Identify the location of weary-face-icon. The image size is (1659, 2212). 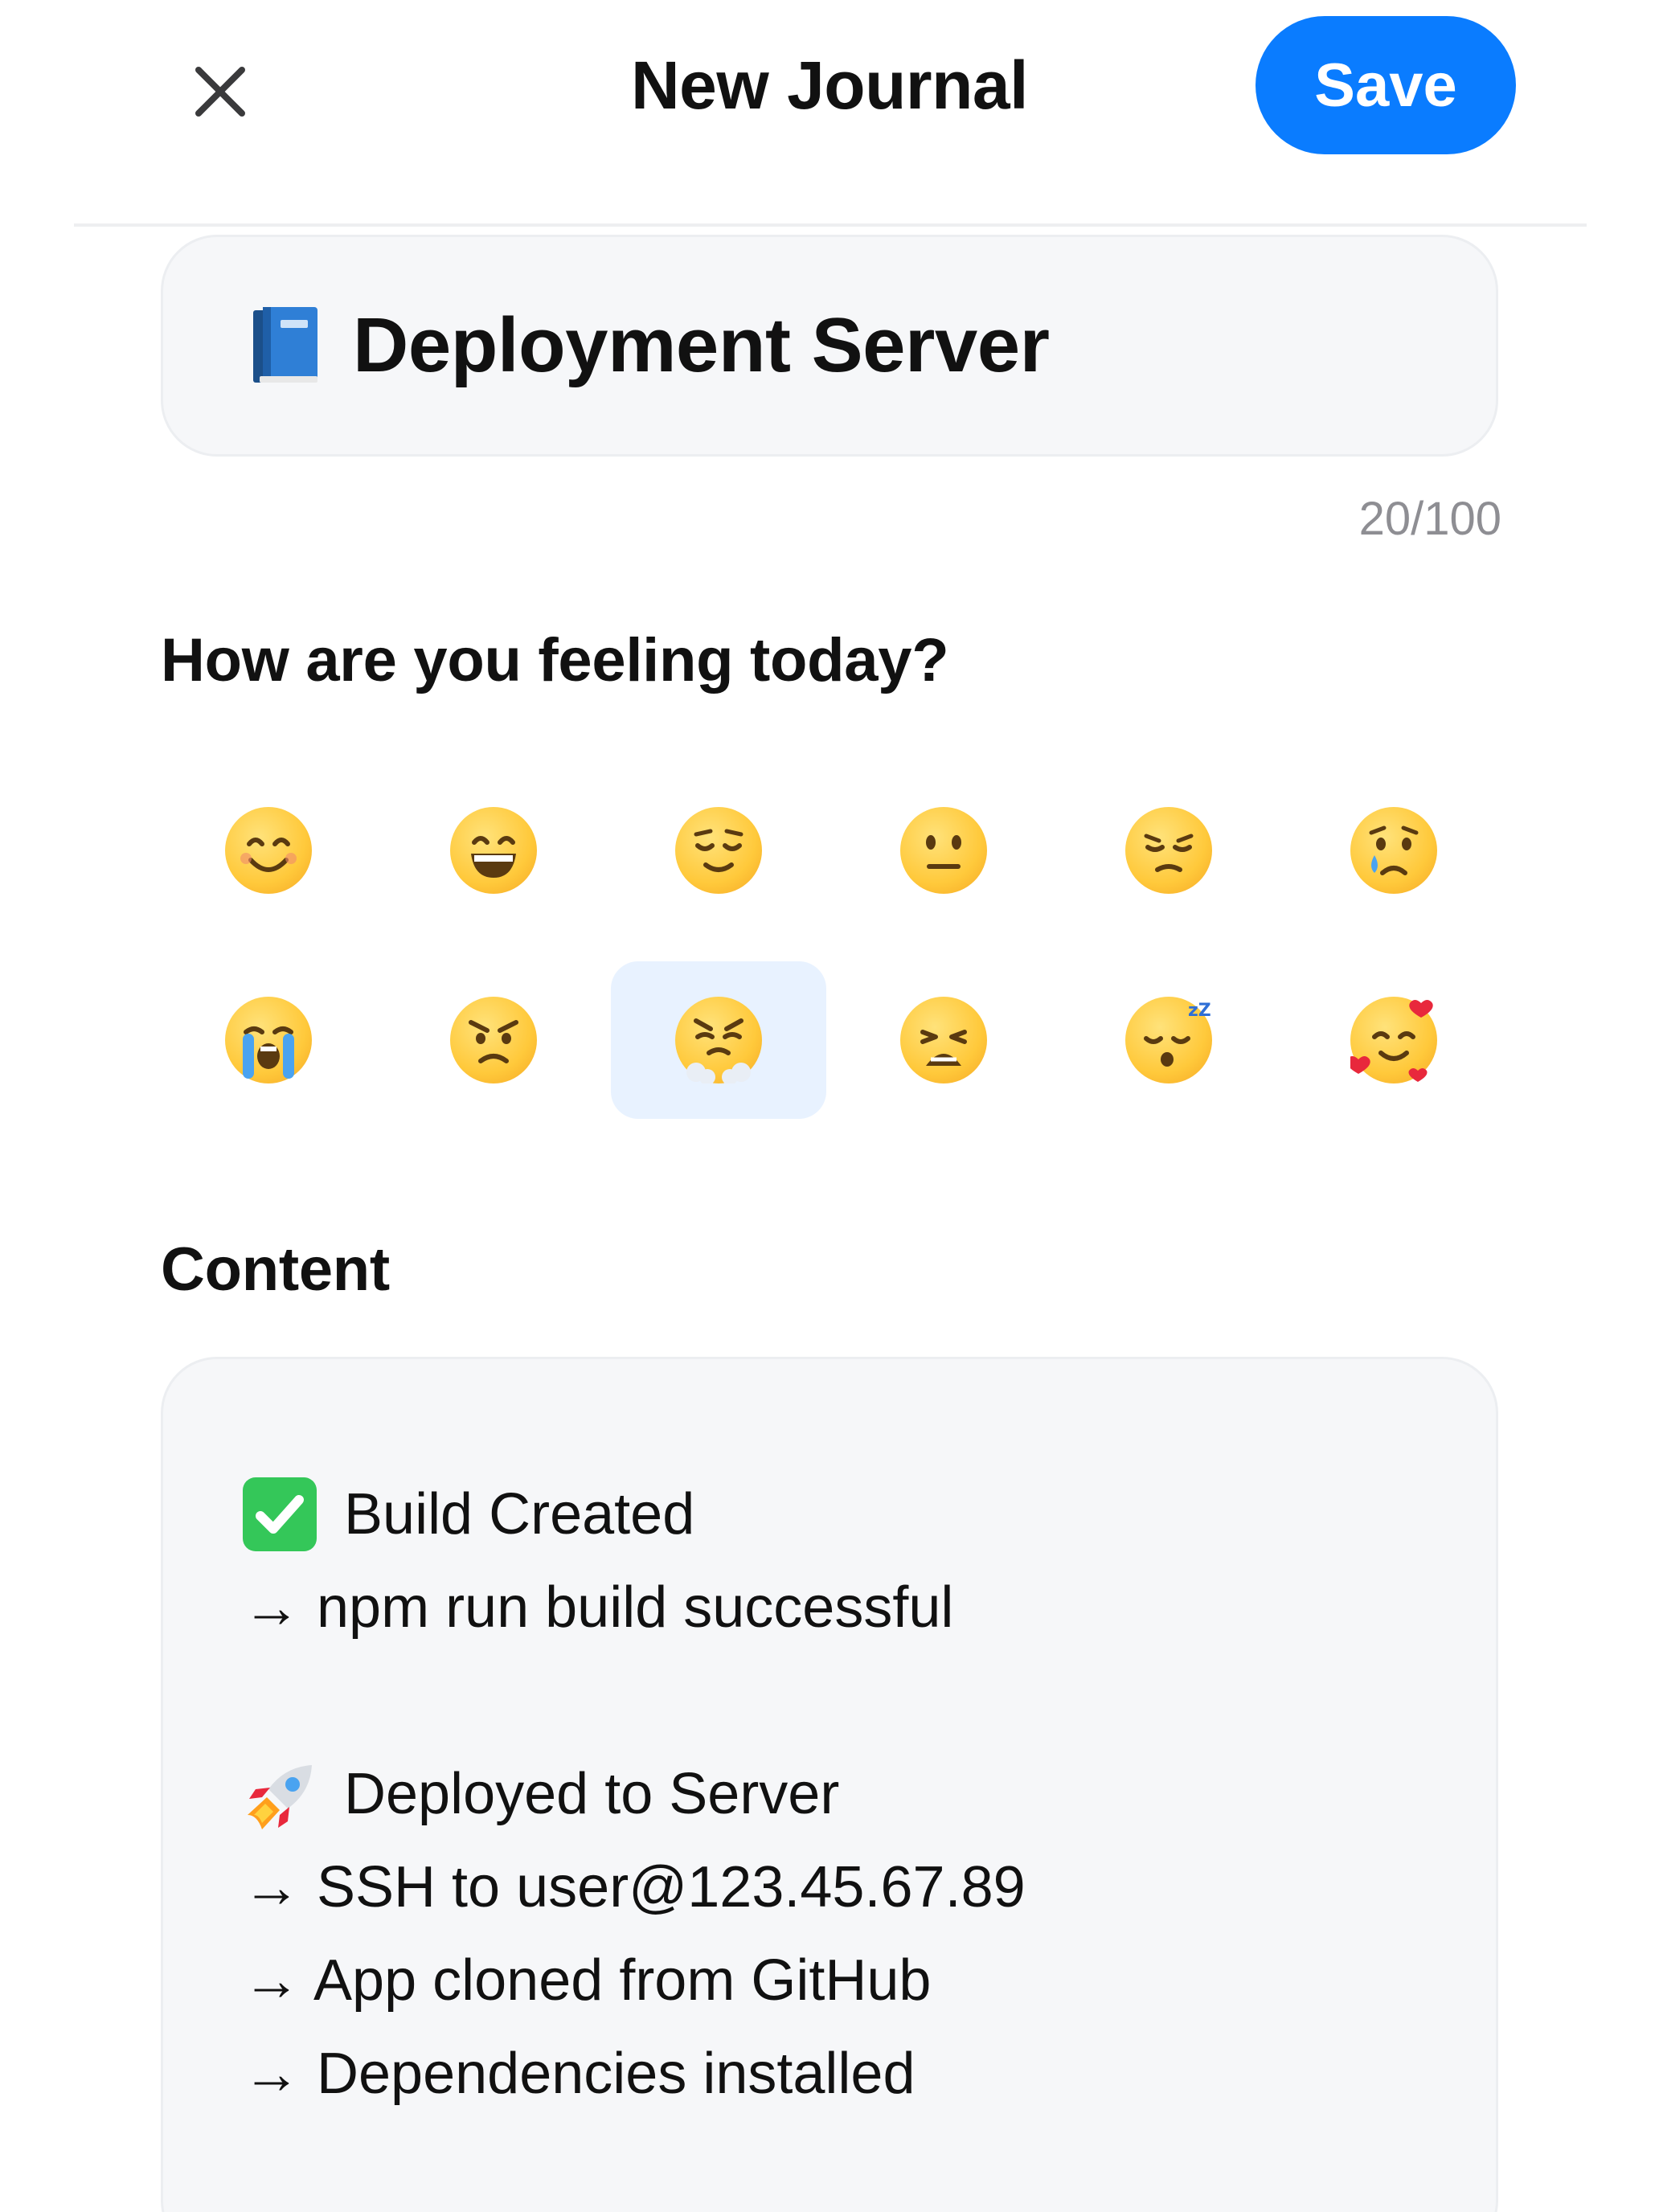
(943, 1040).